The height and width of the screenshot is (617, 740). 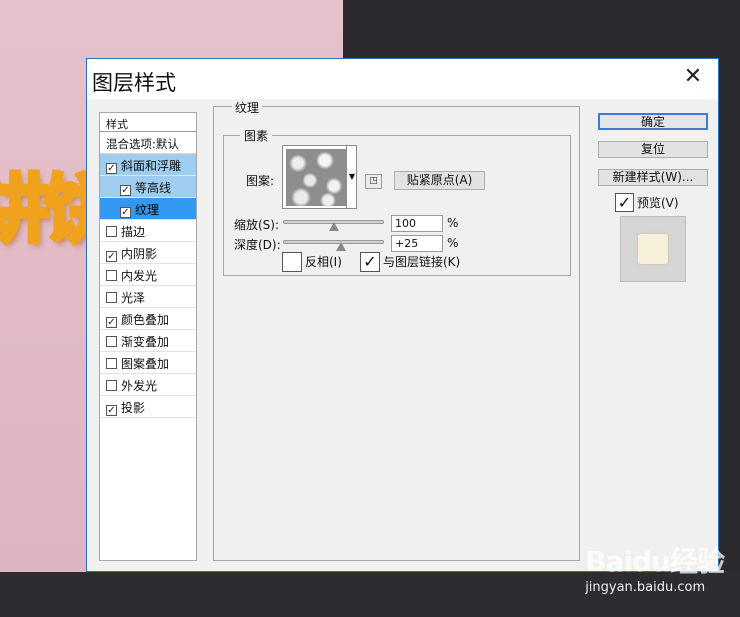 I want to click on reset-button: 复位, so click(x=653, y=149).